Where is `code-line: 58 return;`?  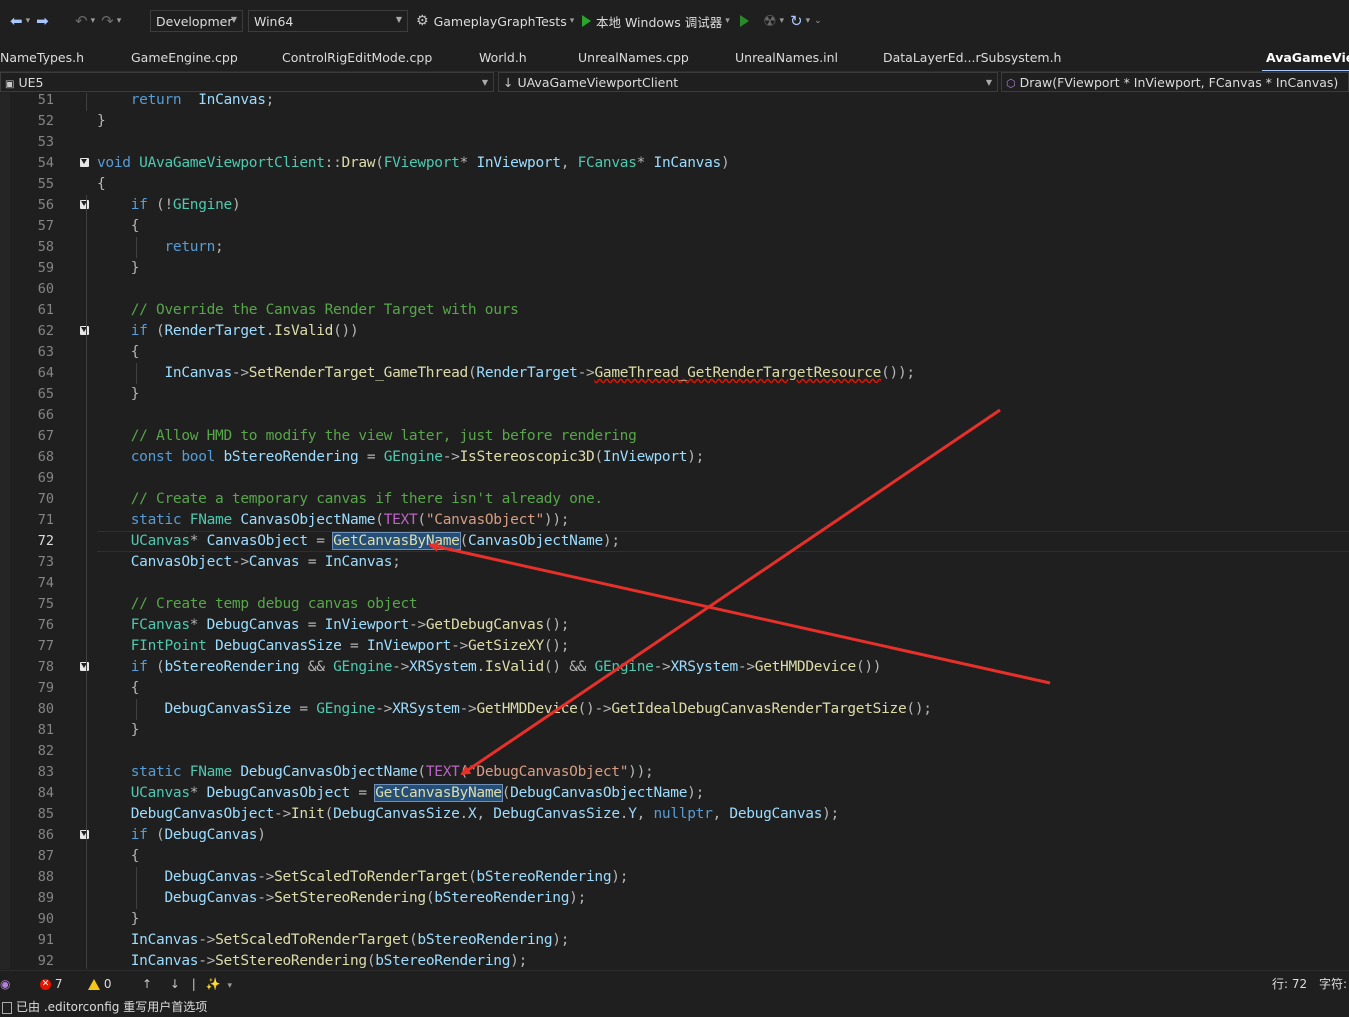 code-line: 58 return; is located at coordinates (674, 247).